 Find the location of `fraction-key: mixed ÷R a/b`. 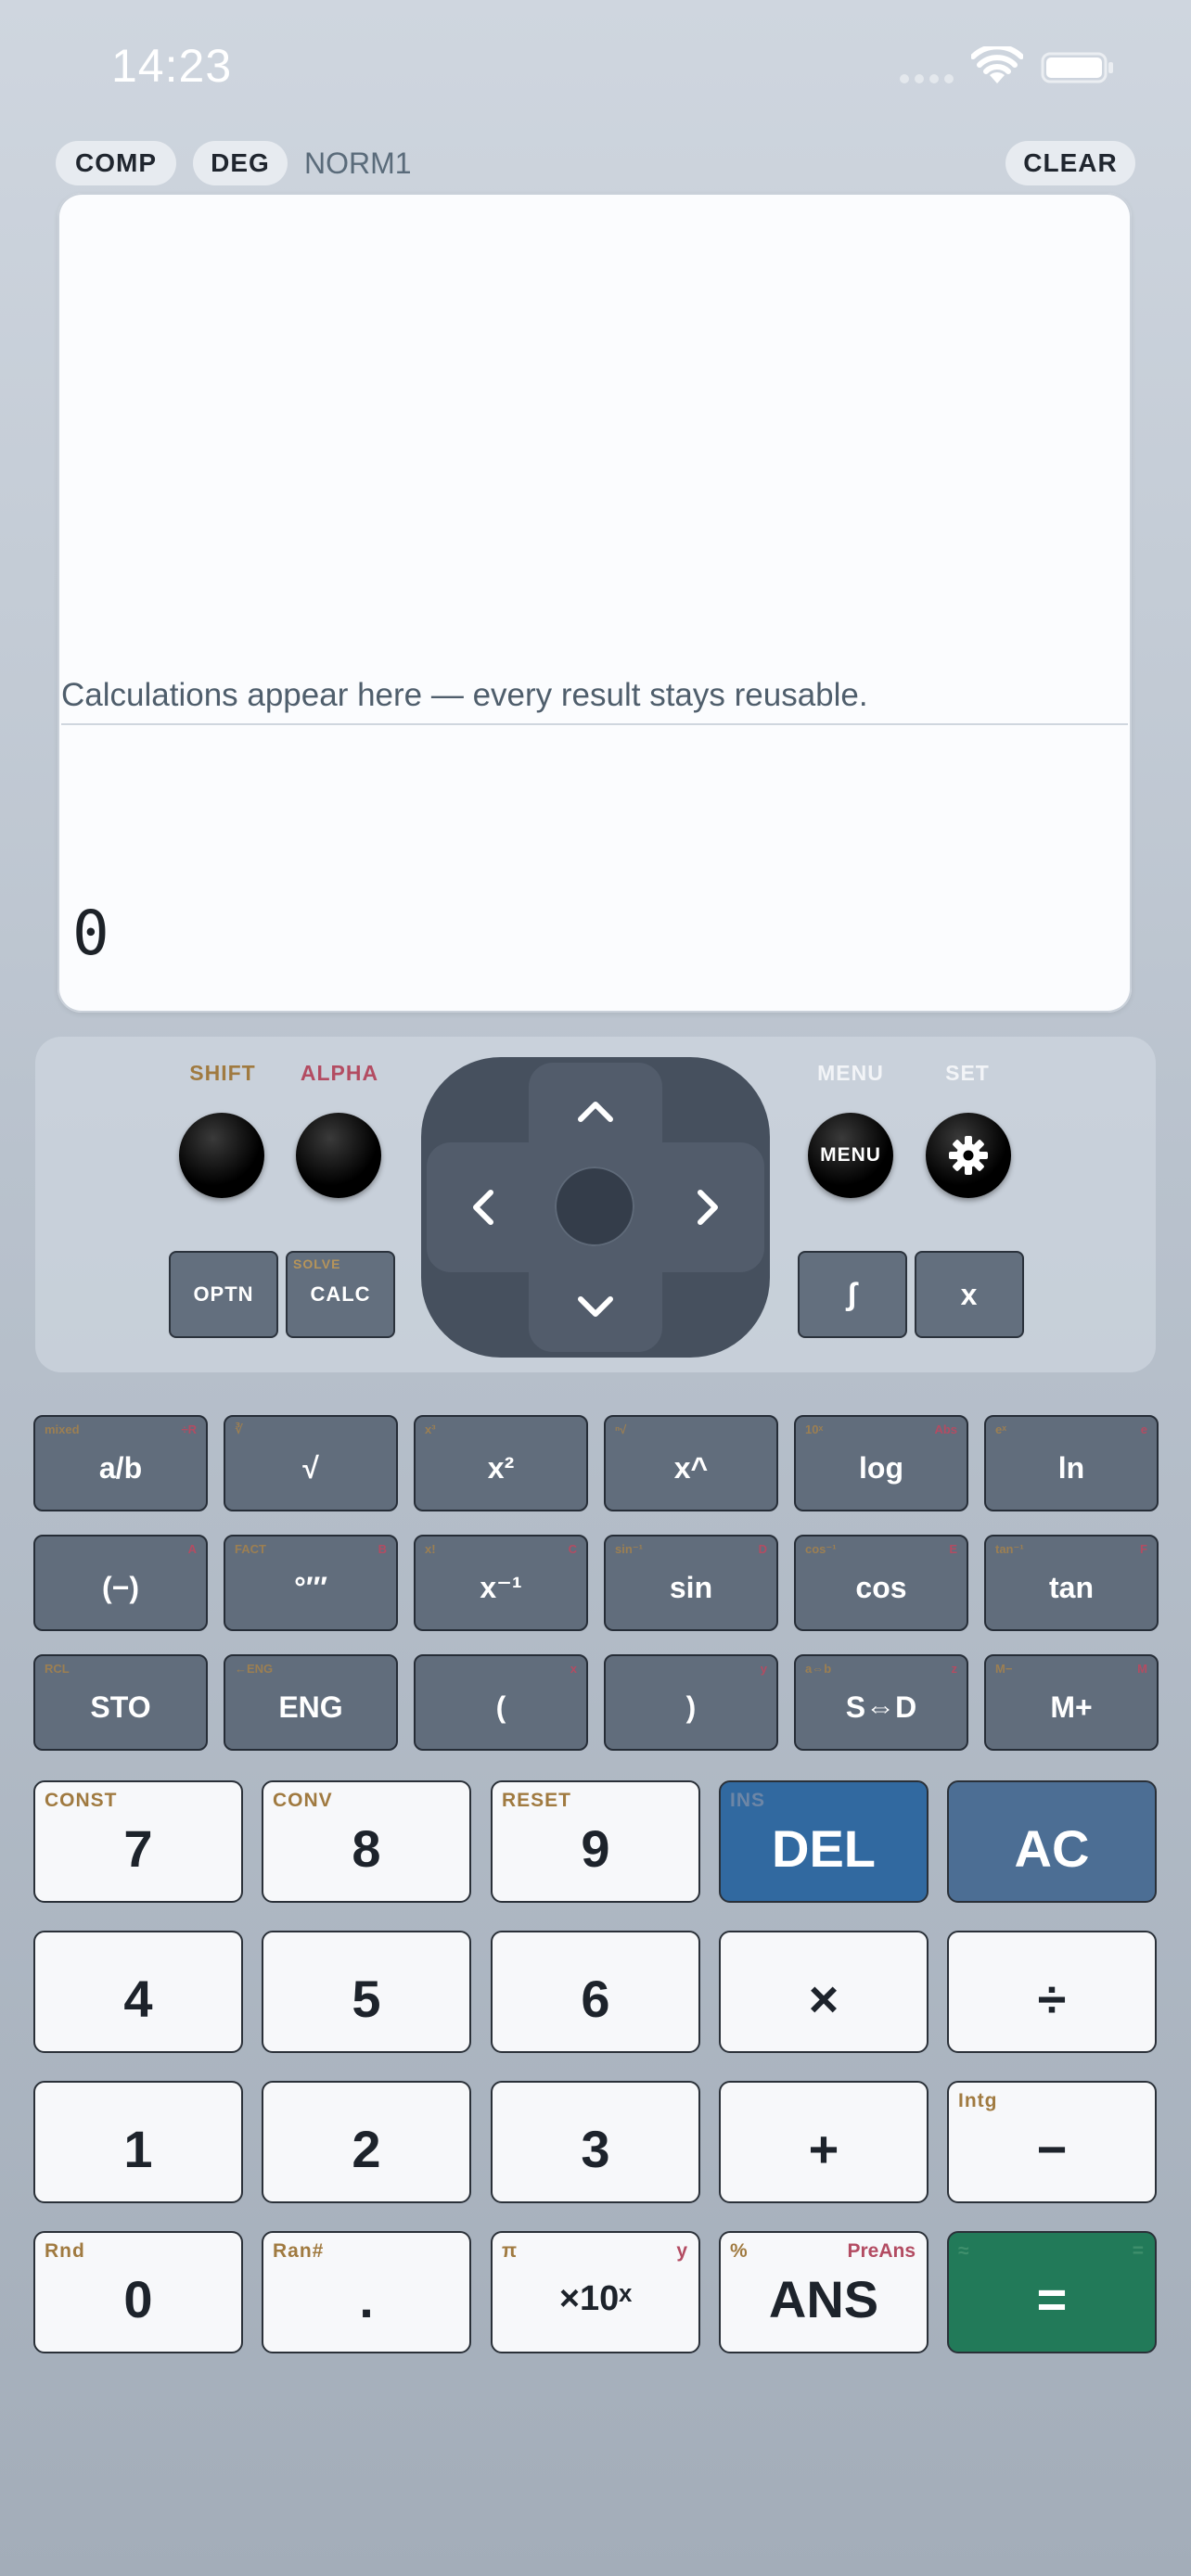

fraction-key: mixed ÷R a/b is located at coordinates (121, 1463).